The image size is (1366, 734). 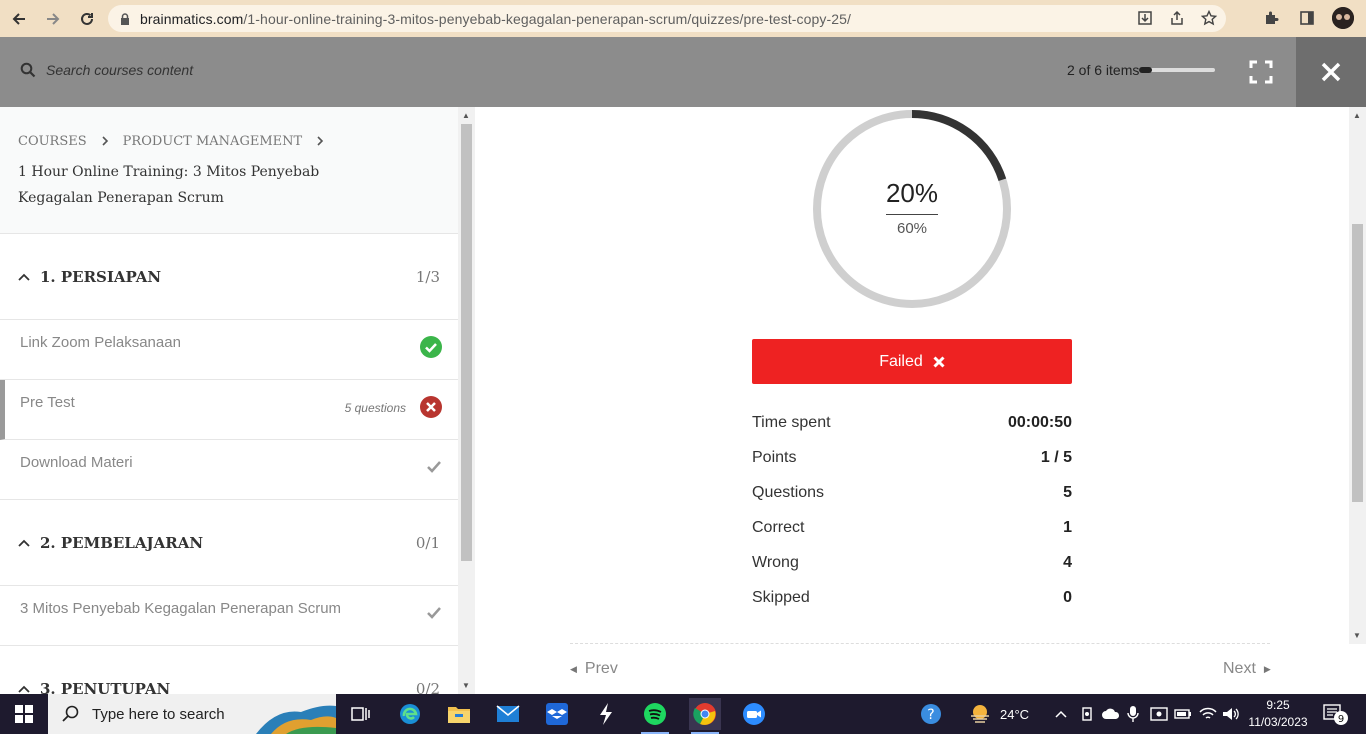 What do you see at coordinates (434, 613) in the screenshot?
I see `check-icon` at bounding box center [434, 613].